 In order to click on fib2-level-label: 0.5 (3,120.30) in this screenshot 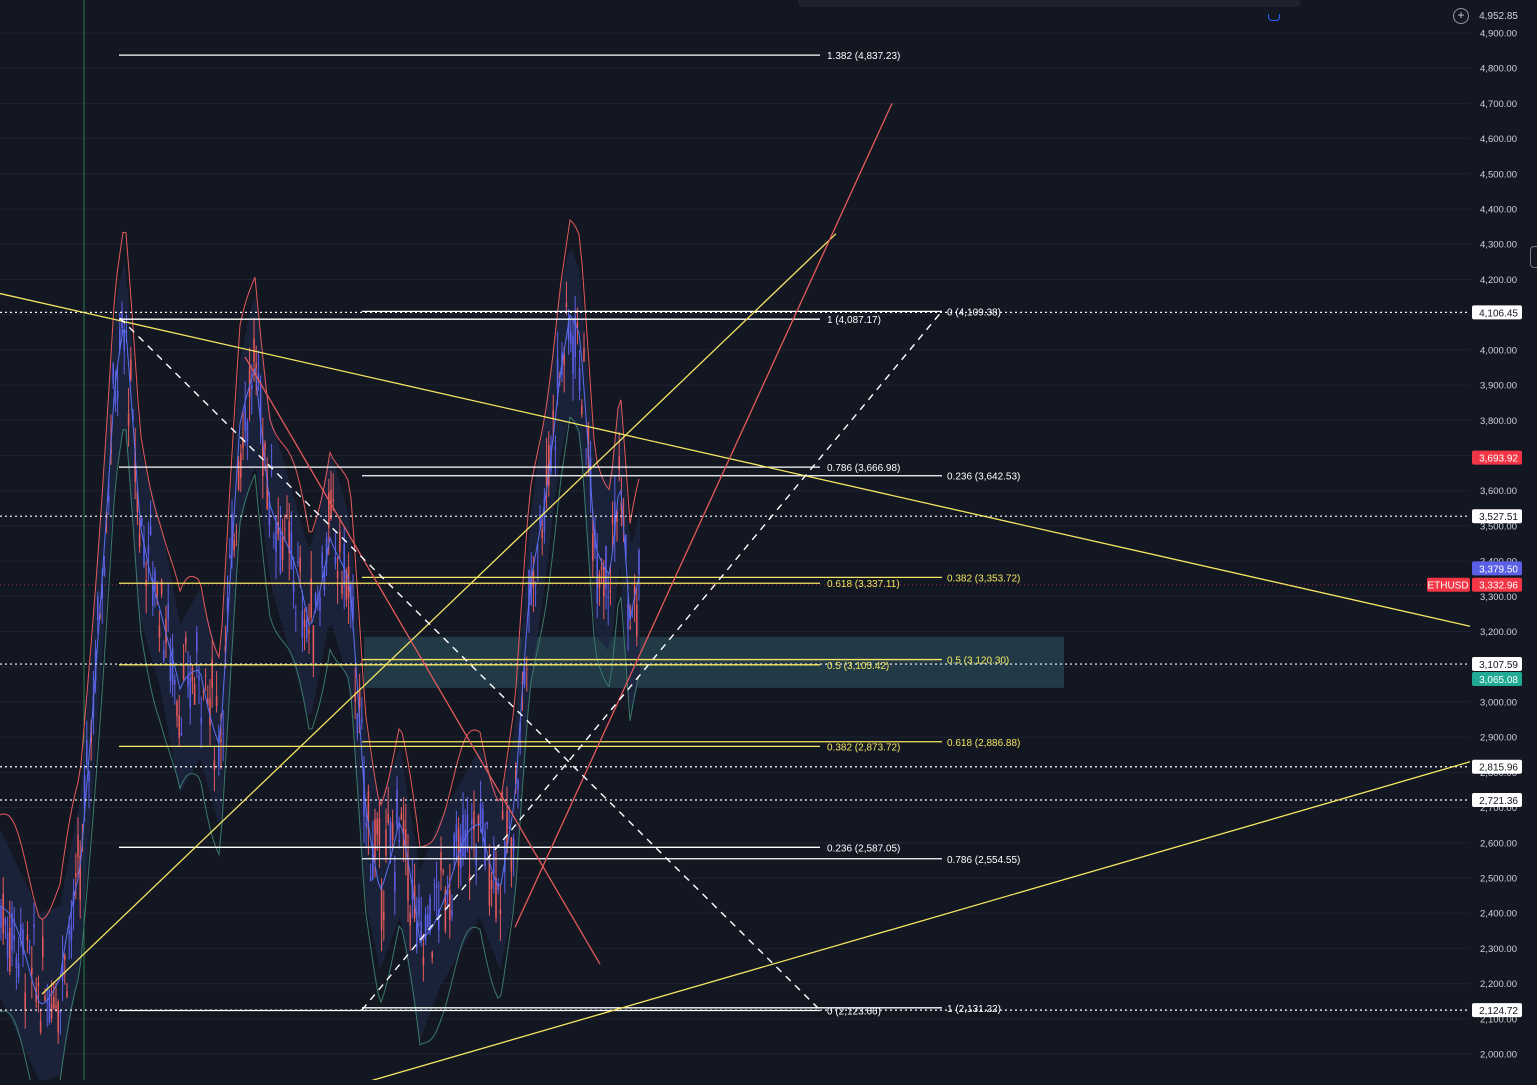, I will do `click(978, 661)`.